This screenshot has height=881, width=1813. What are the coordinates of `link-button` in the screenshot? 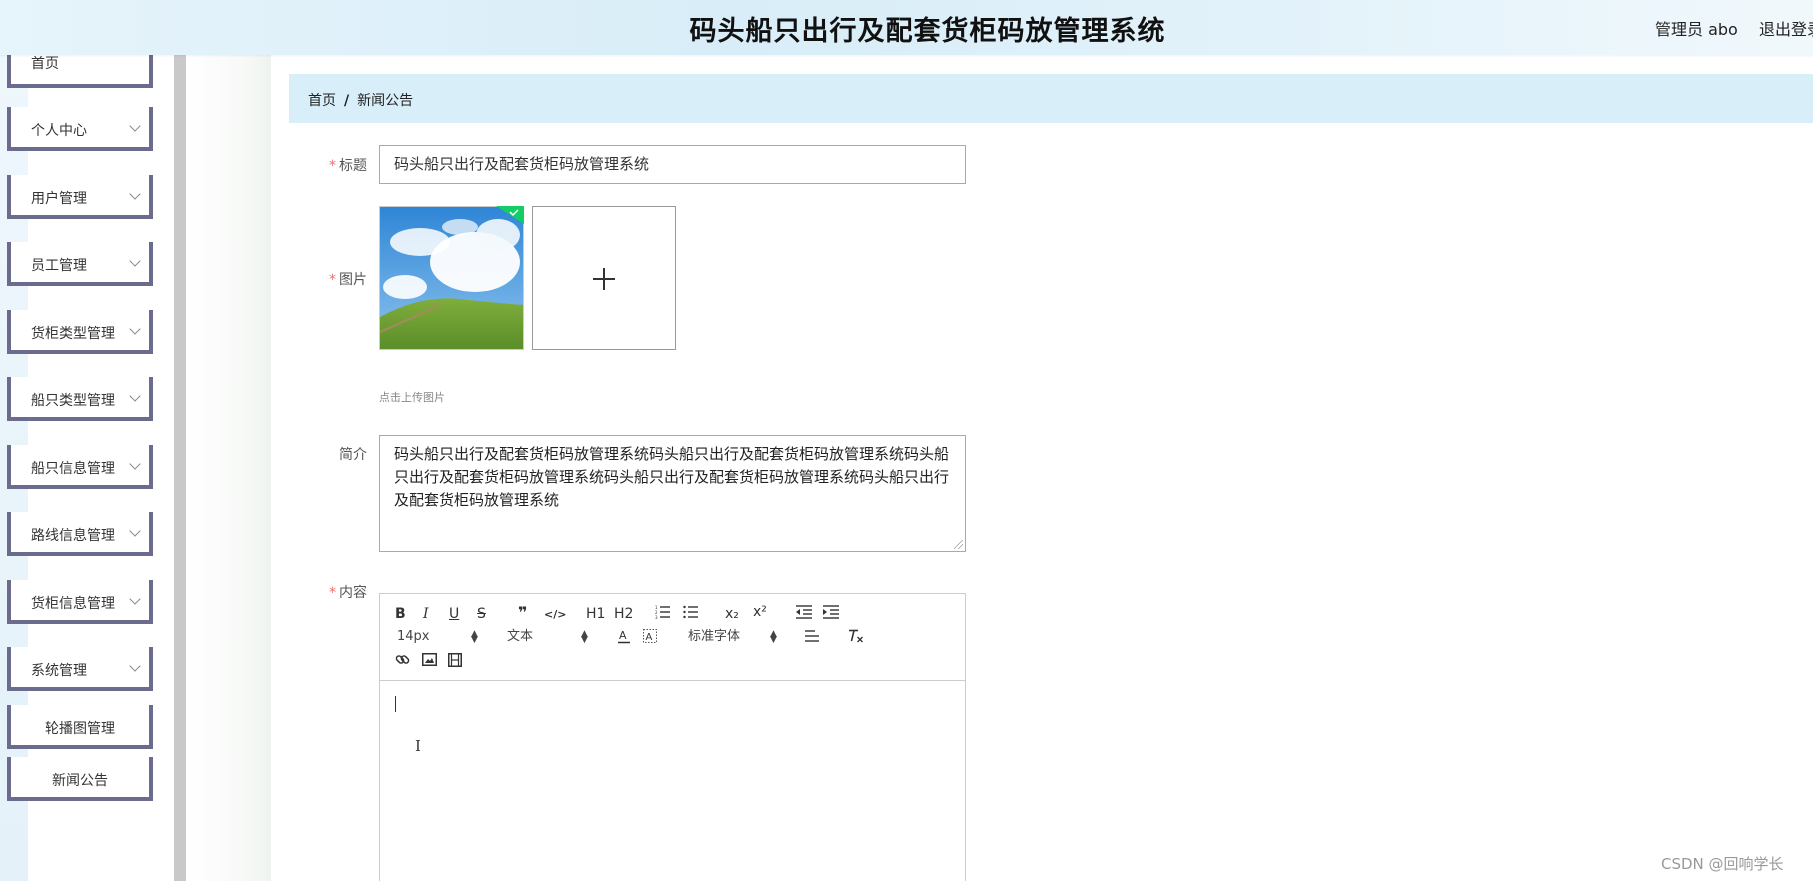 It's located at (402, 661).